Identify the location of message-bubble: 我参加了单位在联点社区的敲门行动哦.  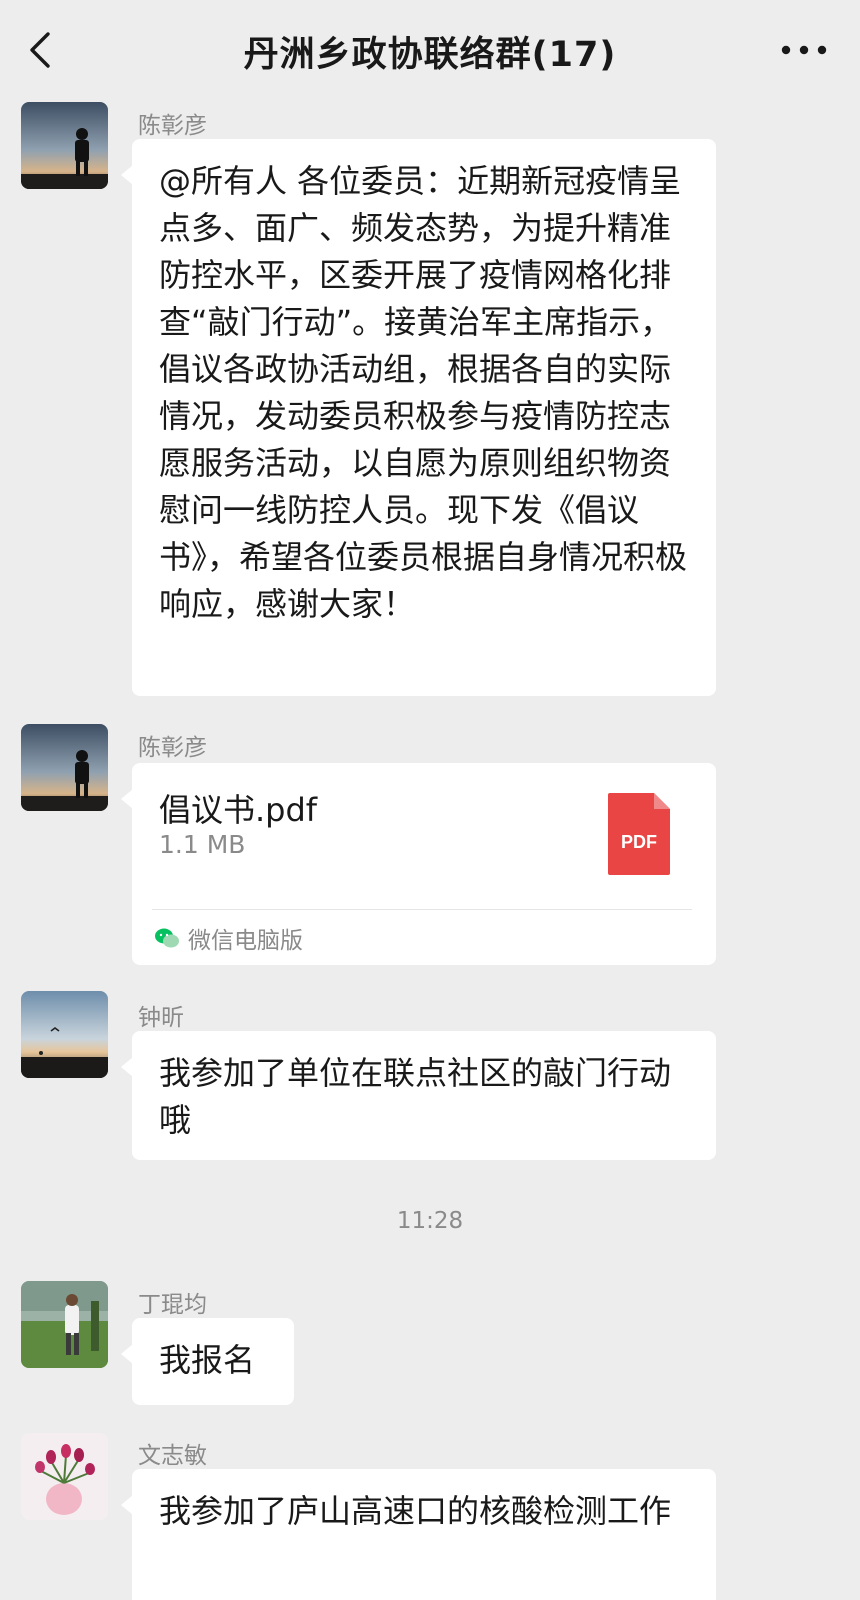
(418, 1095).